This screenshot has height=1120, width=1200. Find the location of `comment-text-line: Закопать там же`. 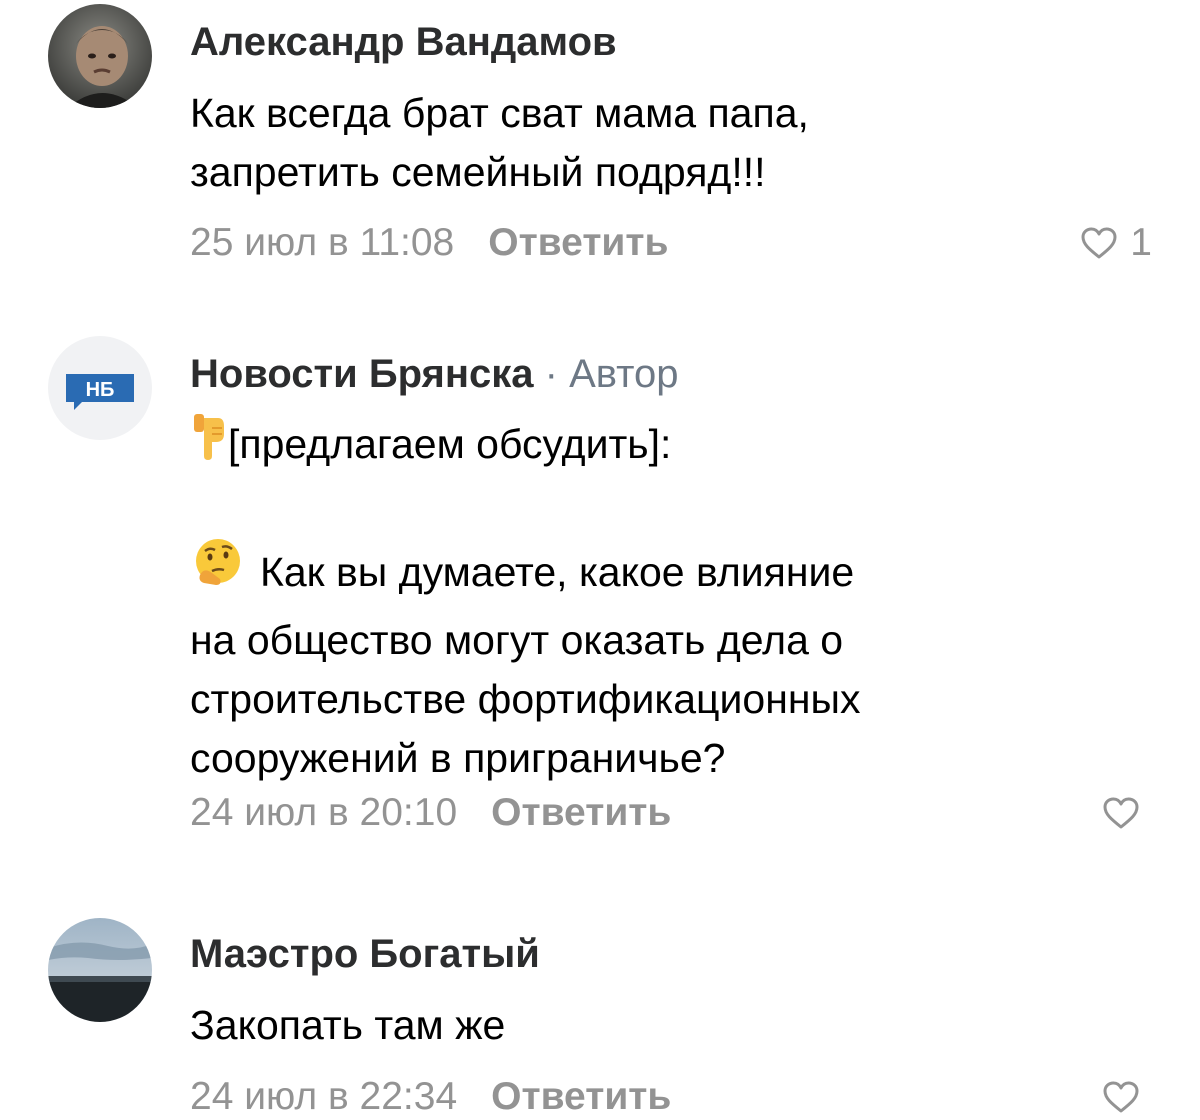

comment-text-line: Закопать там же is located at coordinates (348, 1025).